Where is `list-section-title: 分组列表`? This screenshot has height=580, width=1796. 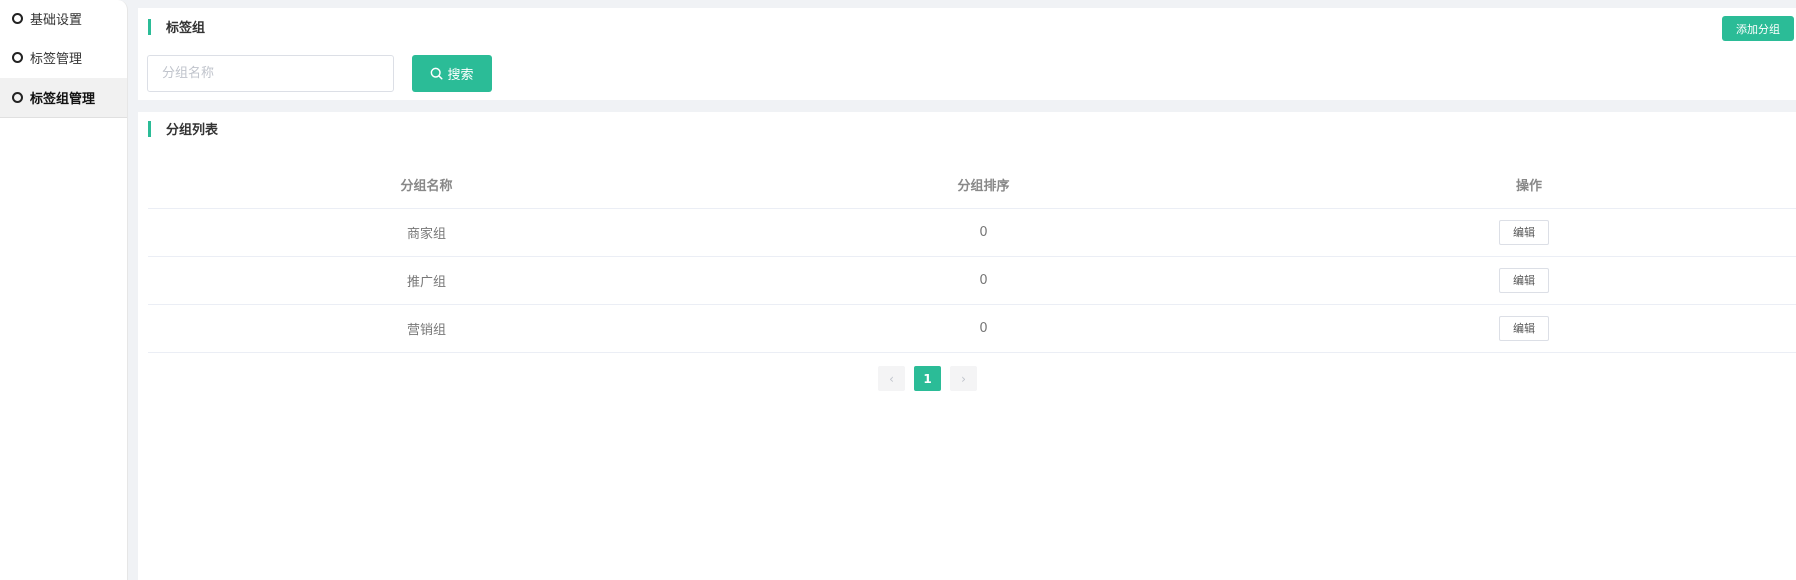
list-section-title: 分组列表 is located at coordinates (183, 128).